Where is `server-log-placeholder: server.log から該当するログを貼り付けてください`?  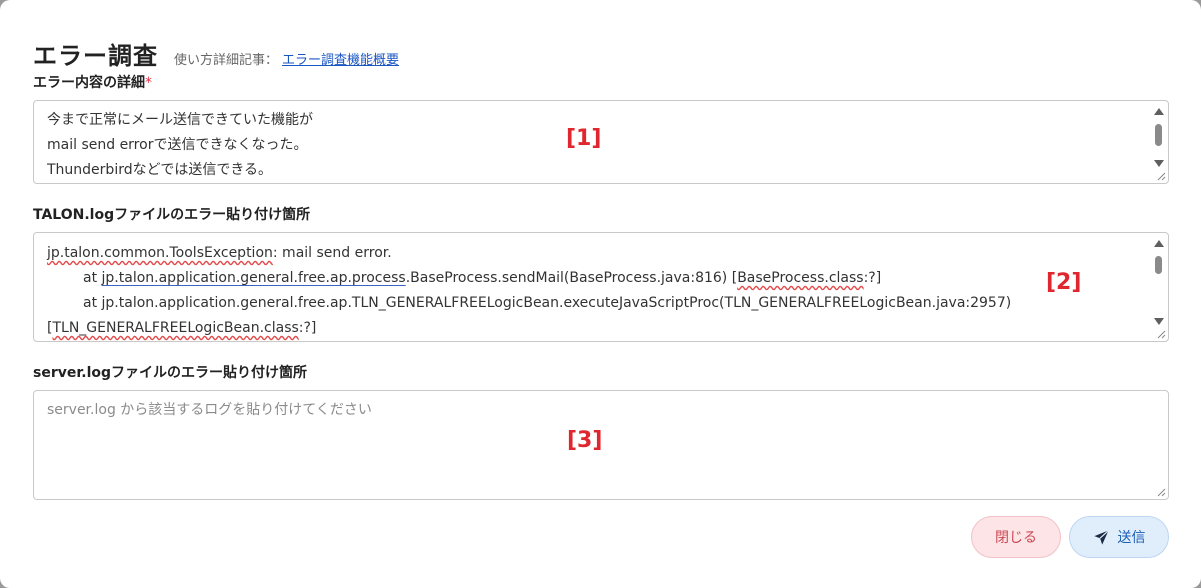 server-log-placeholder: server.log から該当するログを貼り付けてください is located at coordinates (209, 410).